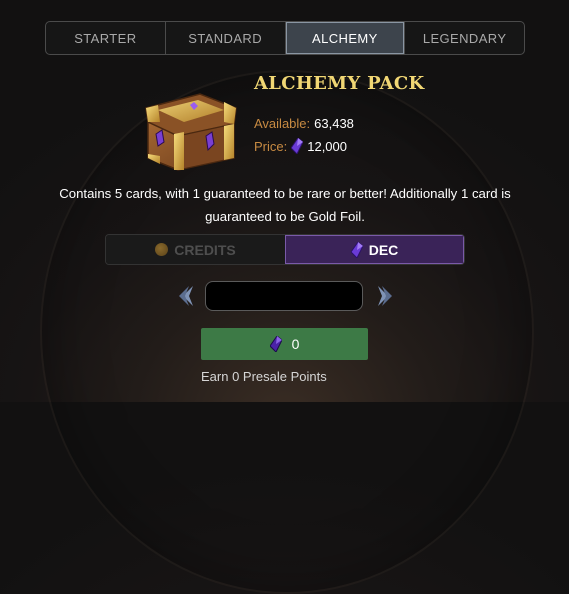  What do you see at coordinates (284, 296) in the screenshot?
I see `quantity-input` at bounding box center [284, 296].